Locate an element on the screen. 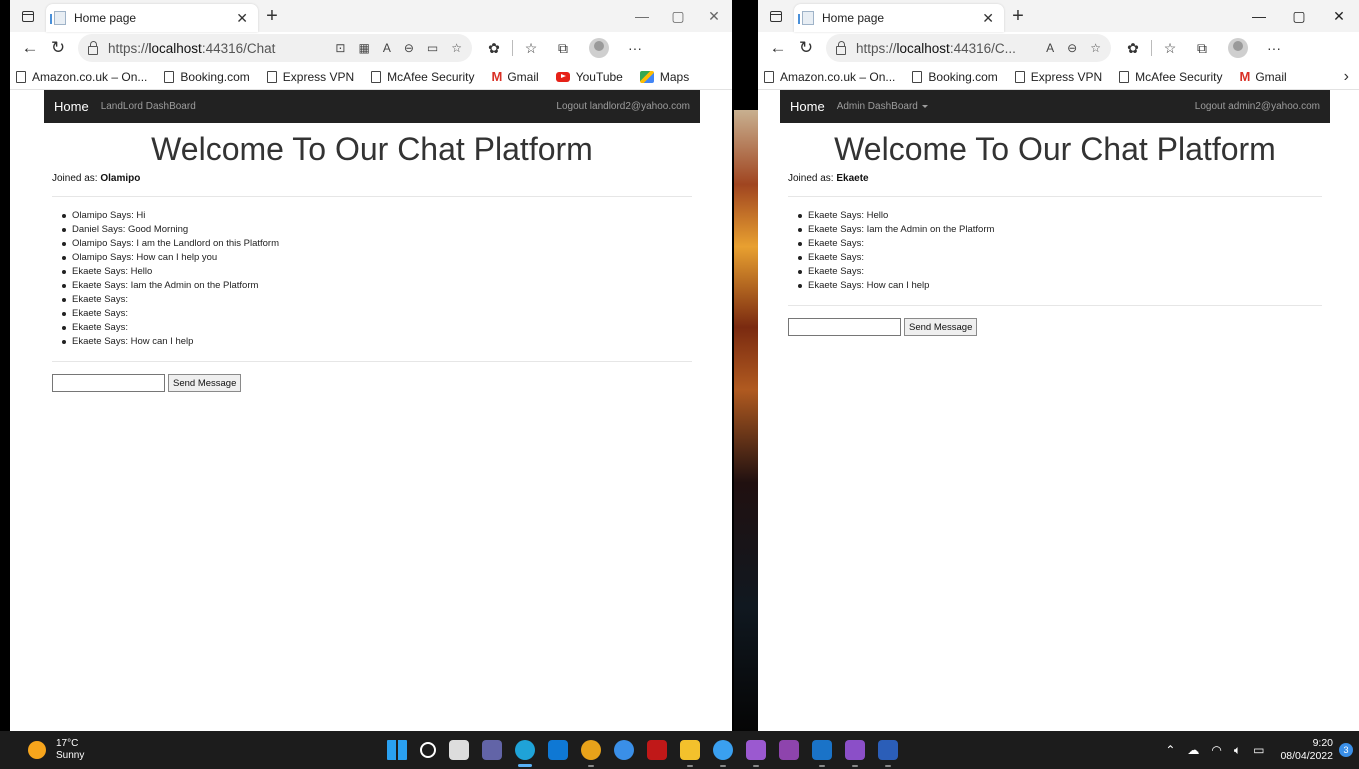 This screenshot has height=769, width=1359. weather-widget: 17°C Sunny is located at coordinates (88, 750).